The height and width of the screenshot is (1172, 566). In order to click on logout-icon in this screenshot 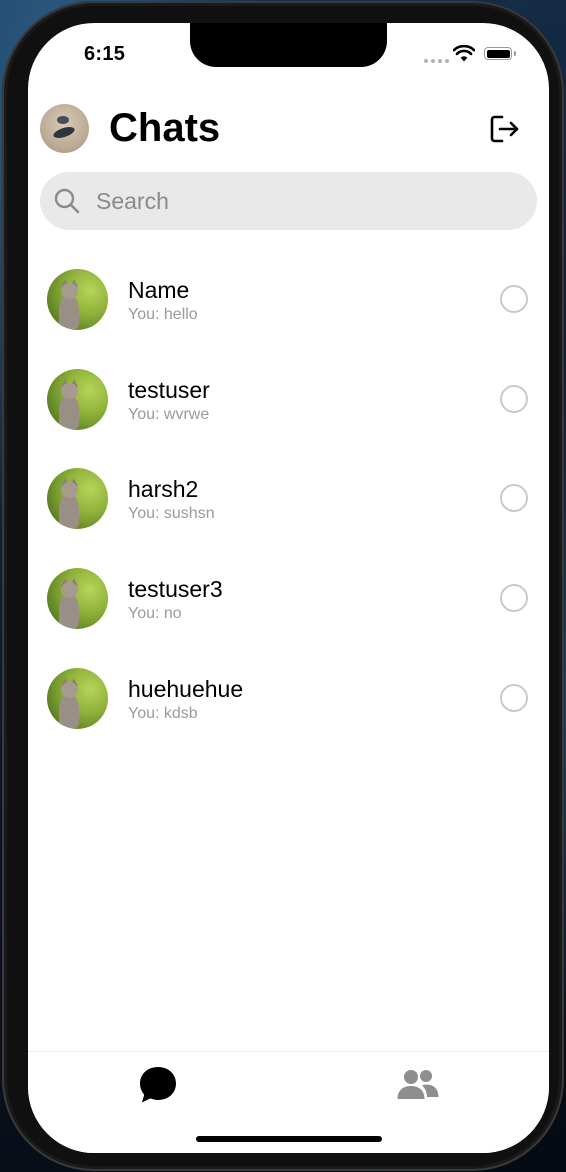, I will do `click(504, 129)`.